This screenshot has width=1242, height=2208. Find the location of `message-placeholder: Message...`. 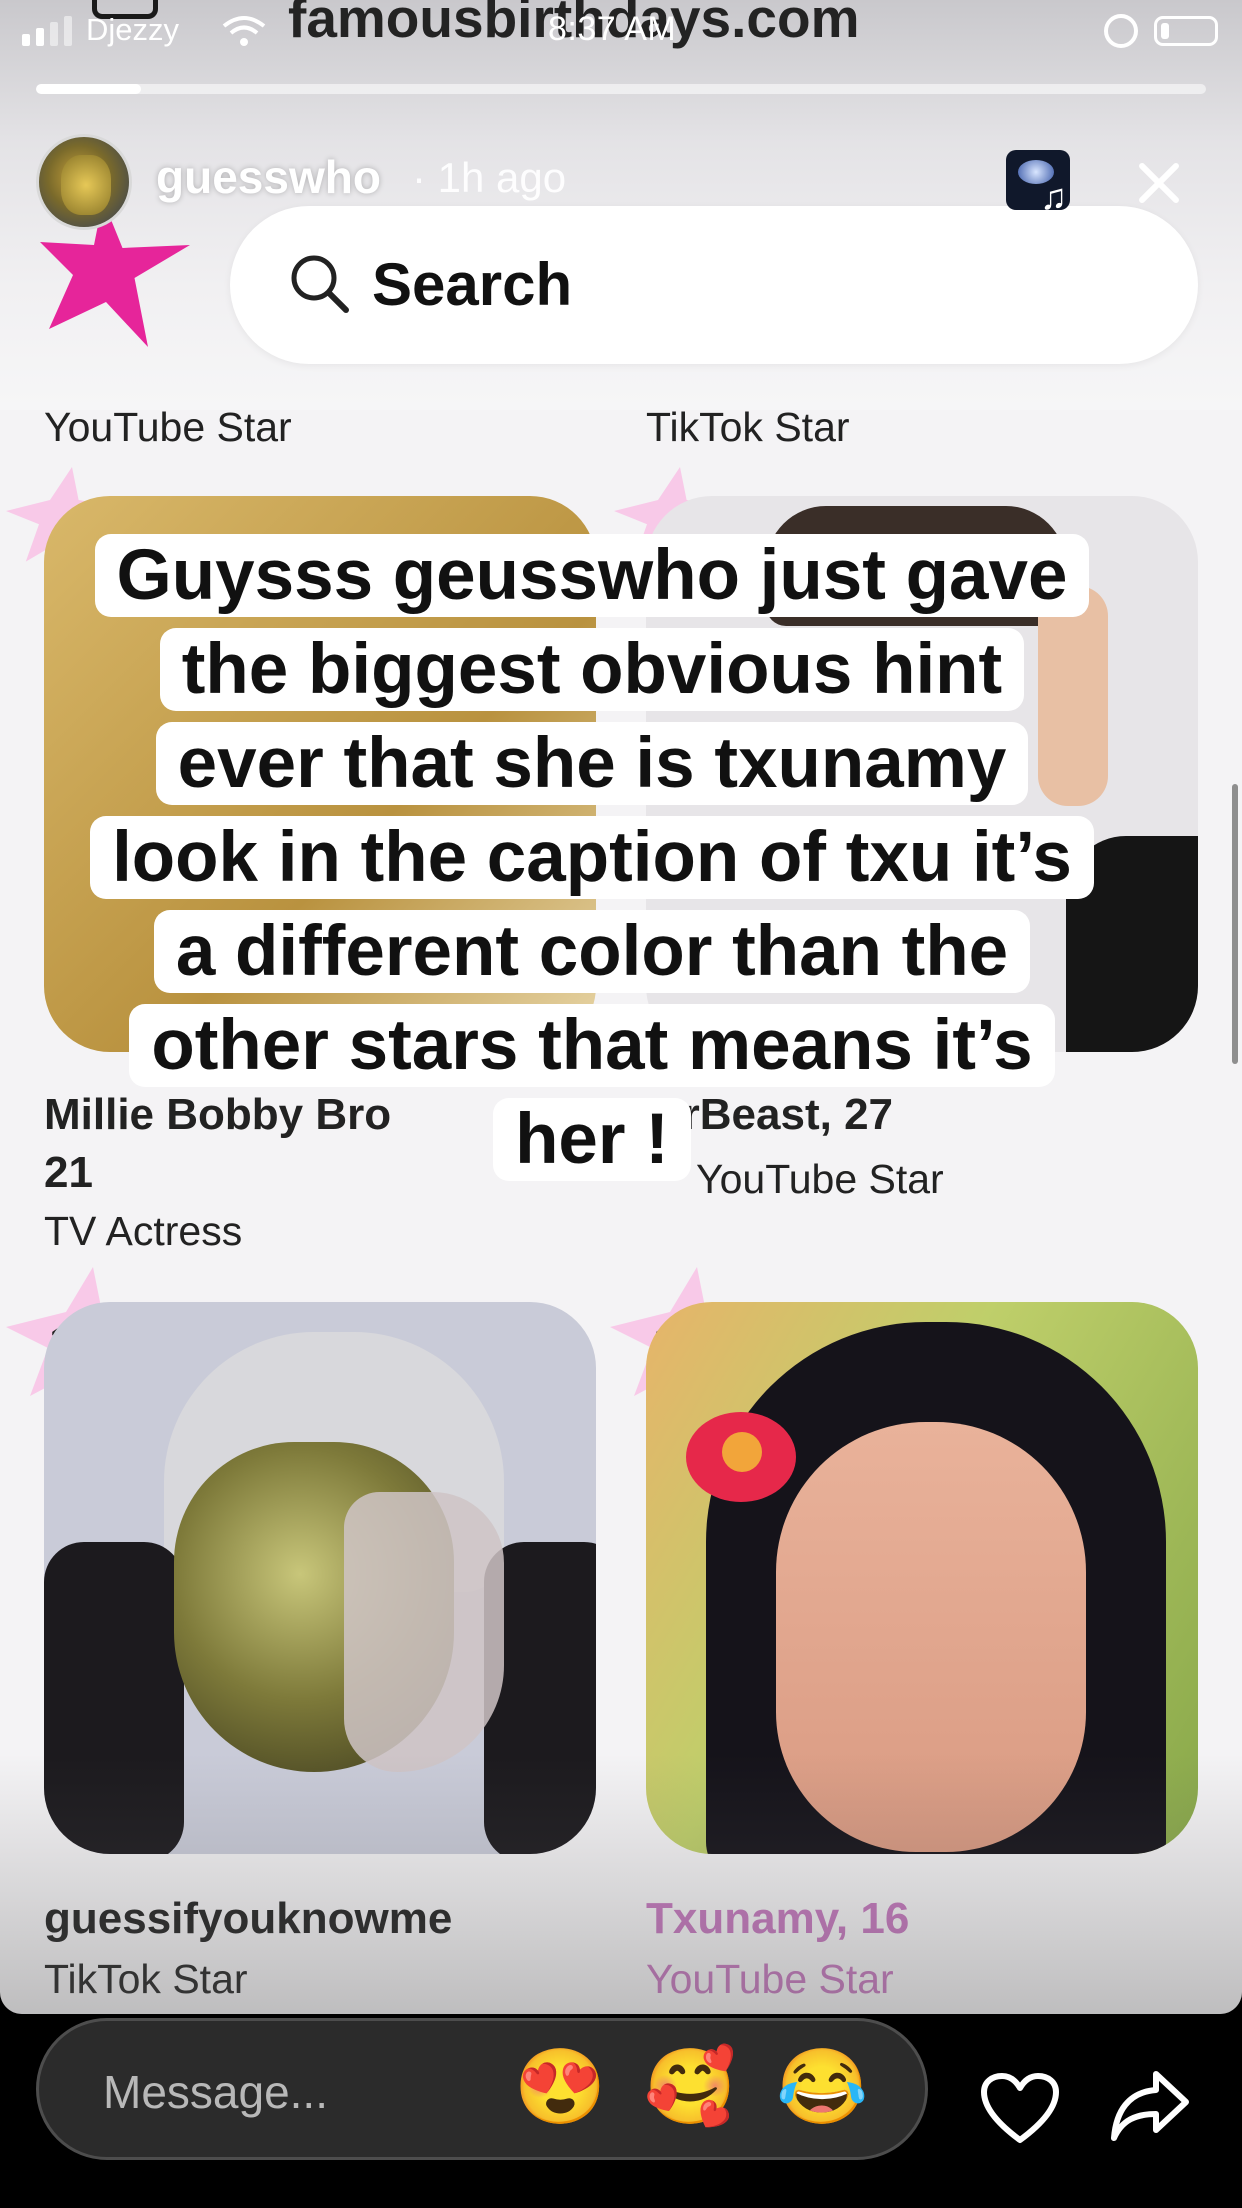

message-placeholder: Message... is located at coordinates (215, 2092).